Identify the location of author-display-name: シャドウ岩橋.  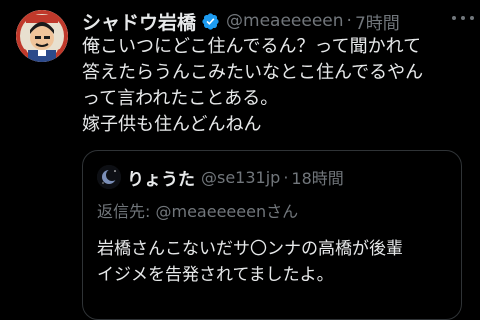
(139, 21).